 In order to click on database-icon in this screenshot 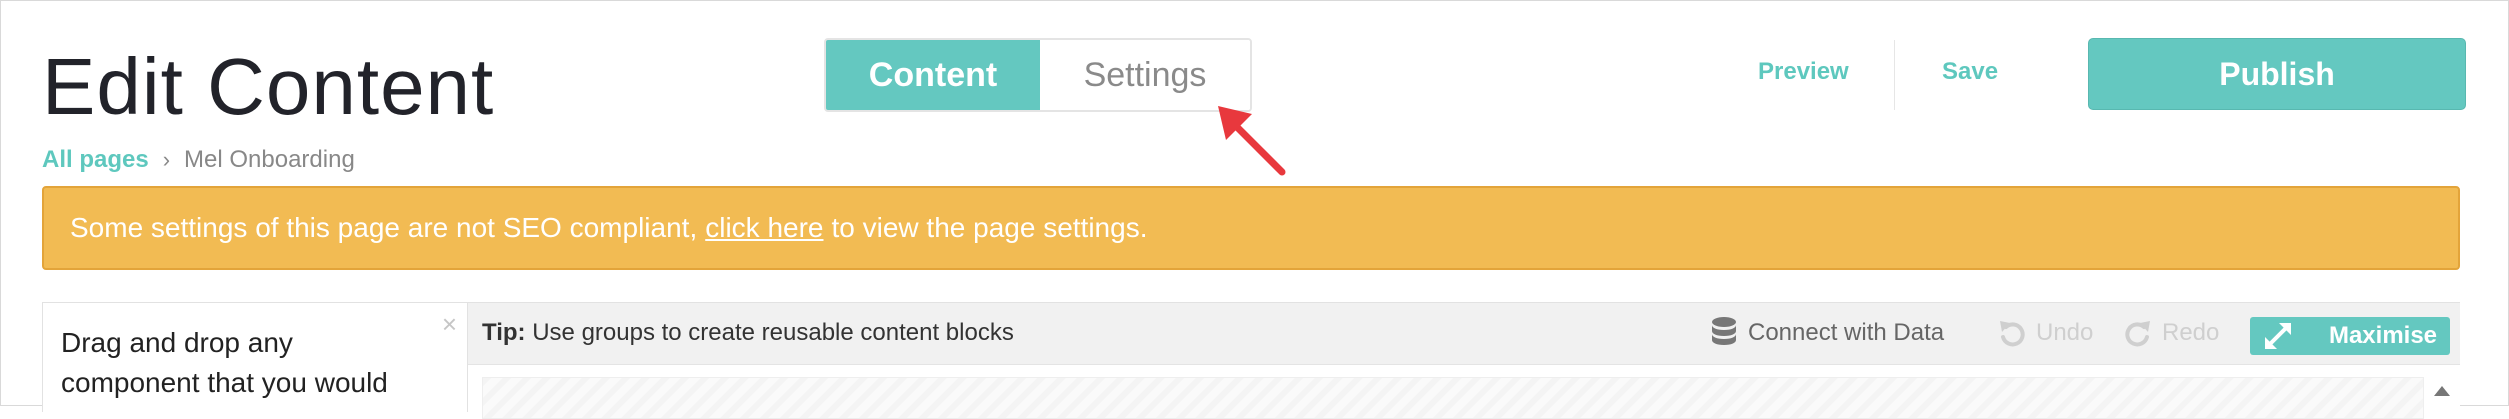, I will do `click(1724, 331)`.